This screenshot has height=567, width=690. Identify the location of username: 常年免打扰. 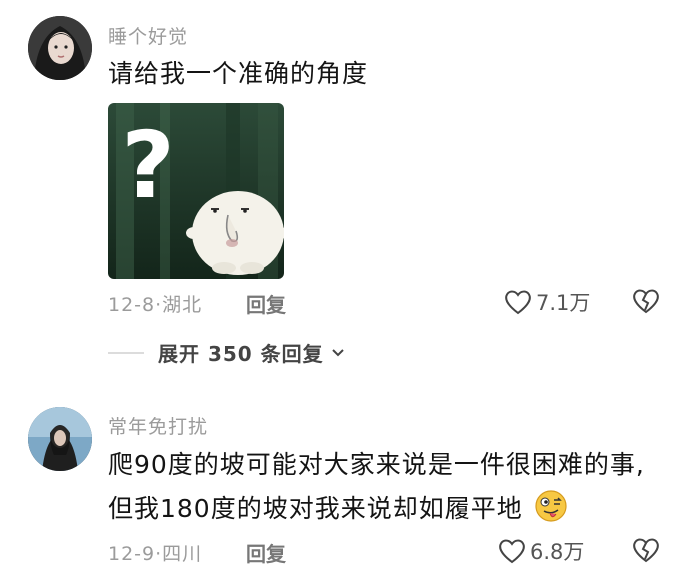
(158, 425).